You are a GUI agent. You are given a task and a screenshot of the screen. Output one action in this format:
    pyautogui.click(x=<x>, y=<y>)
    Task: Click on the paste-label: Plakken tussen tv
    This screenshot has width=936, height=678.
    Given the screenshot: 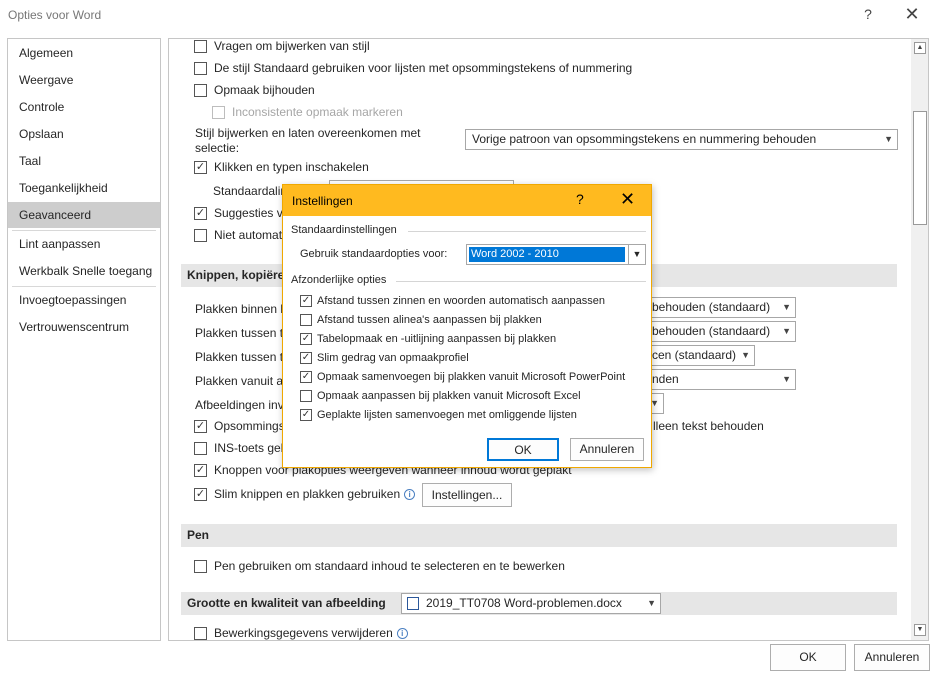 What is the action you would take?
    pyautogui.click(x=242, y=357)
    